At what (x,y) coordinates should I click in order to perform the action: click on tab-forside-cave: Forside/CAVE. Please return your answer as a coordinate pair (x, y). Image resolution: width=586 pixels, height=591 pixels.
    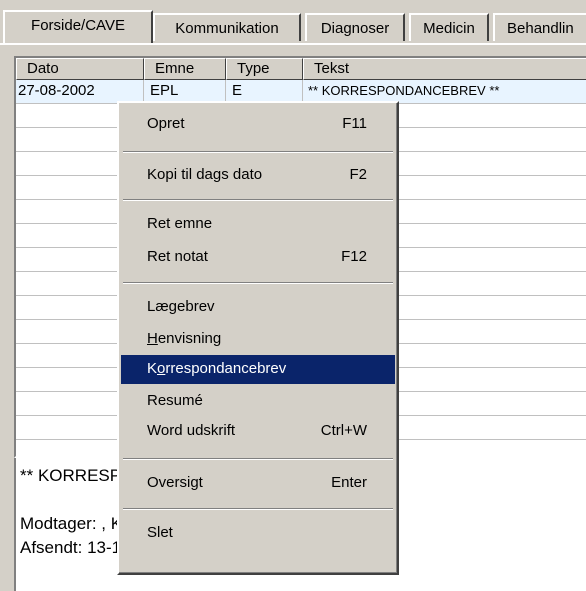
    Looking at the image, I should click on (78, 27).